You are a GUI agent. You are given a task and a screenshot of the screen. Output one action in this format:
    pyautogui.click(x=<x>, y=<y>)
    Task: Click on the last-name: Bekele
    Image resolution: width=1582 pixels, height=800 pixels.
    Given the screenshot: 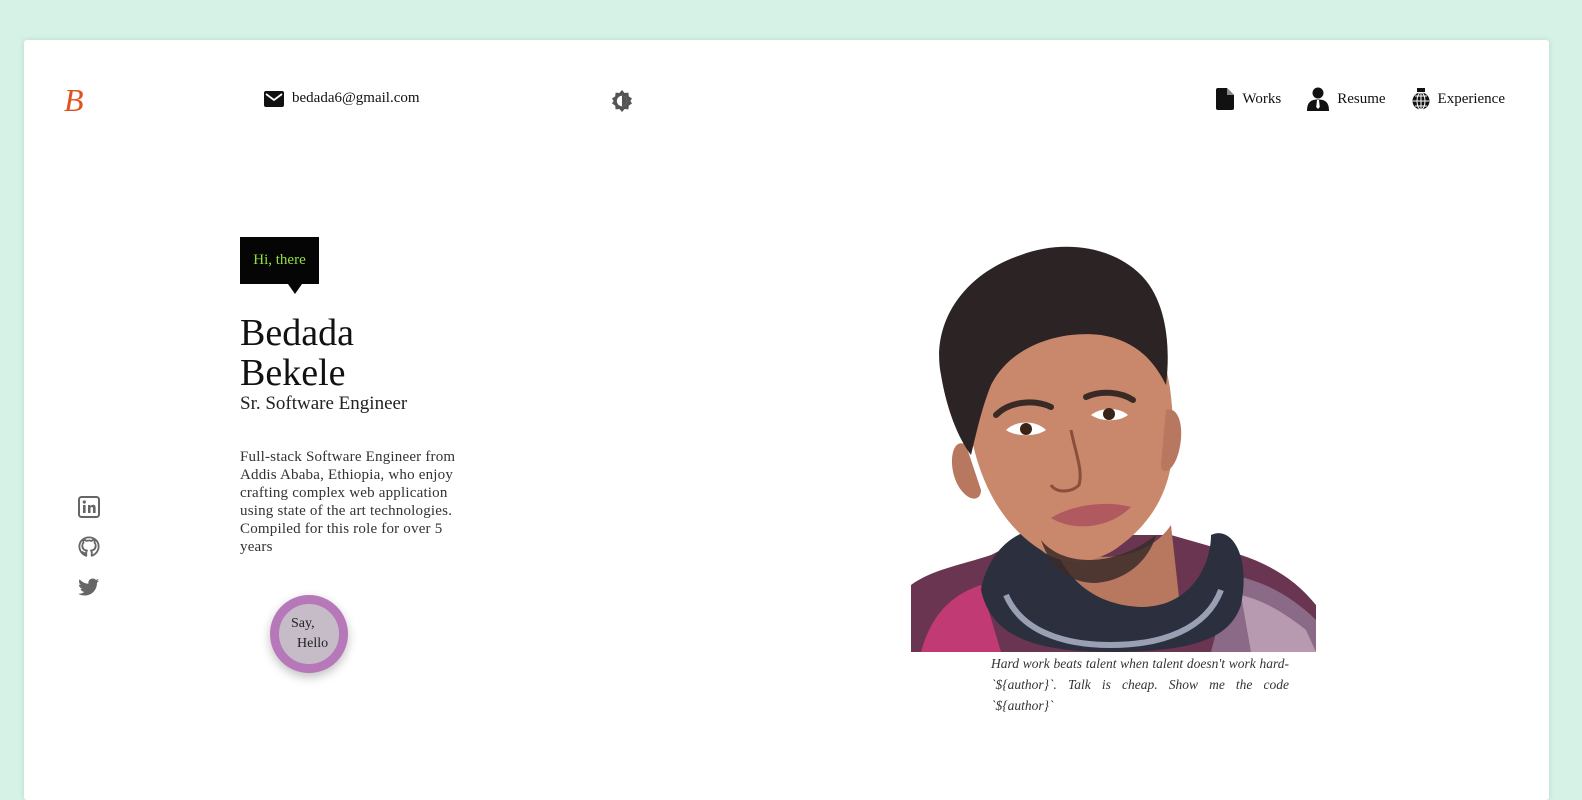 What is the action you would take?
    pyautogui.click(x=293, y=373)
    